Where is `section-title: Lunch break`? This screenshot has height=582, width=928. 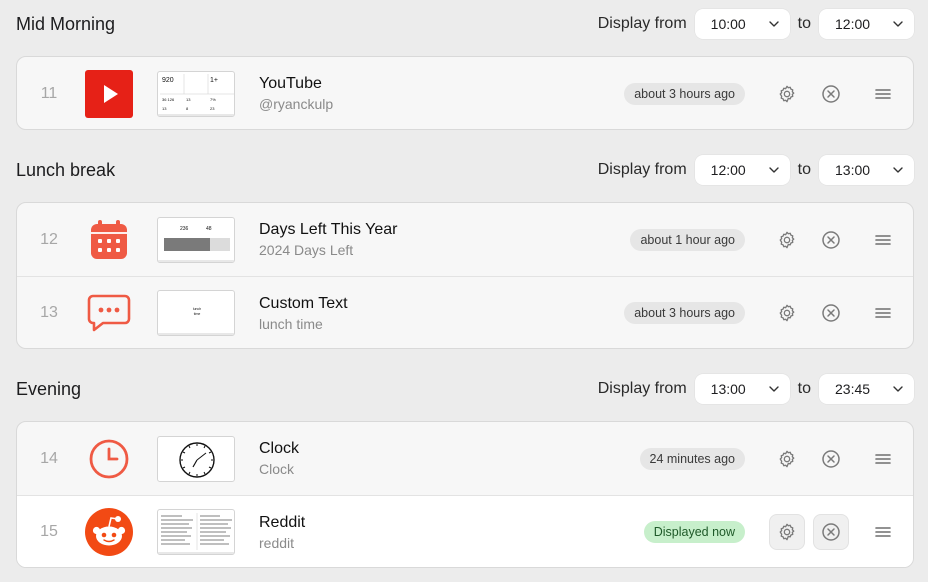 section-title: Lunch break is located at coordinates (66, 169).